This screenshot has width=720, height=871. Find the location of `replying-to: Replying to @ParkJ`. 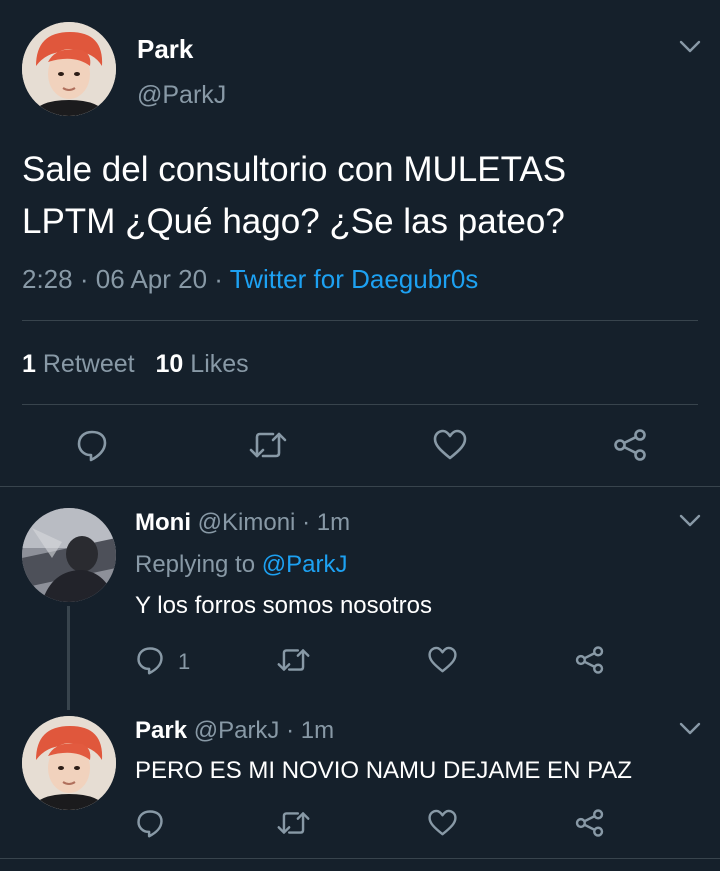

replying-to: Replying to @ParkJ is located at coordinates (241, 565).